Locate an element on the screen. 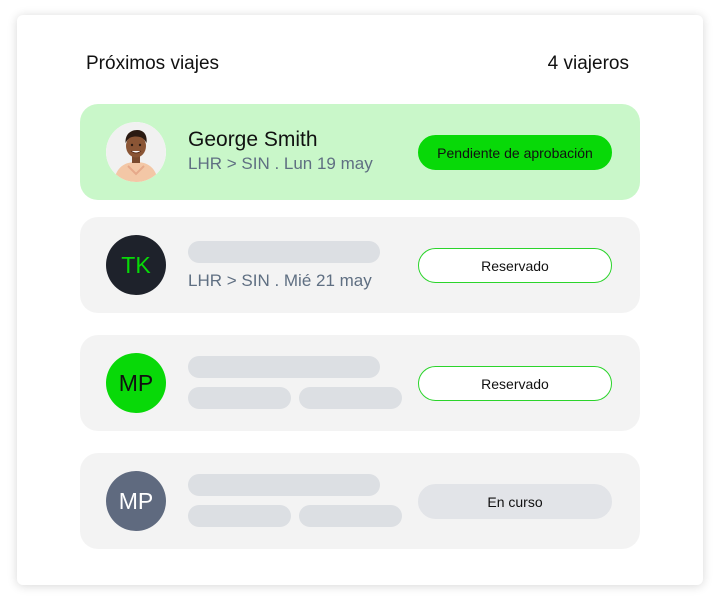  trip-row-mp-ongoing: MP En curso is located at coordinates (360, 501).